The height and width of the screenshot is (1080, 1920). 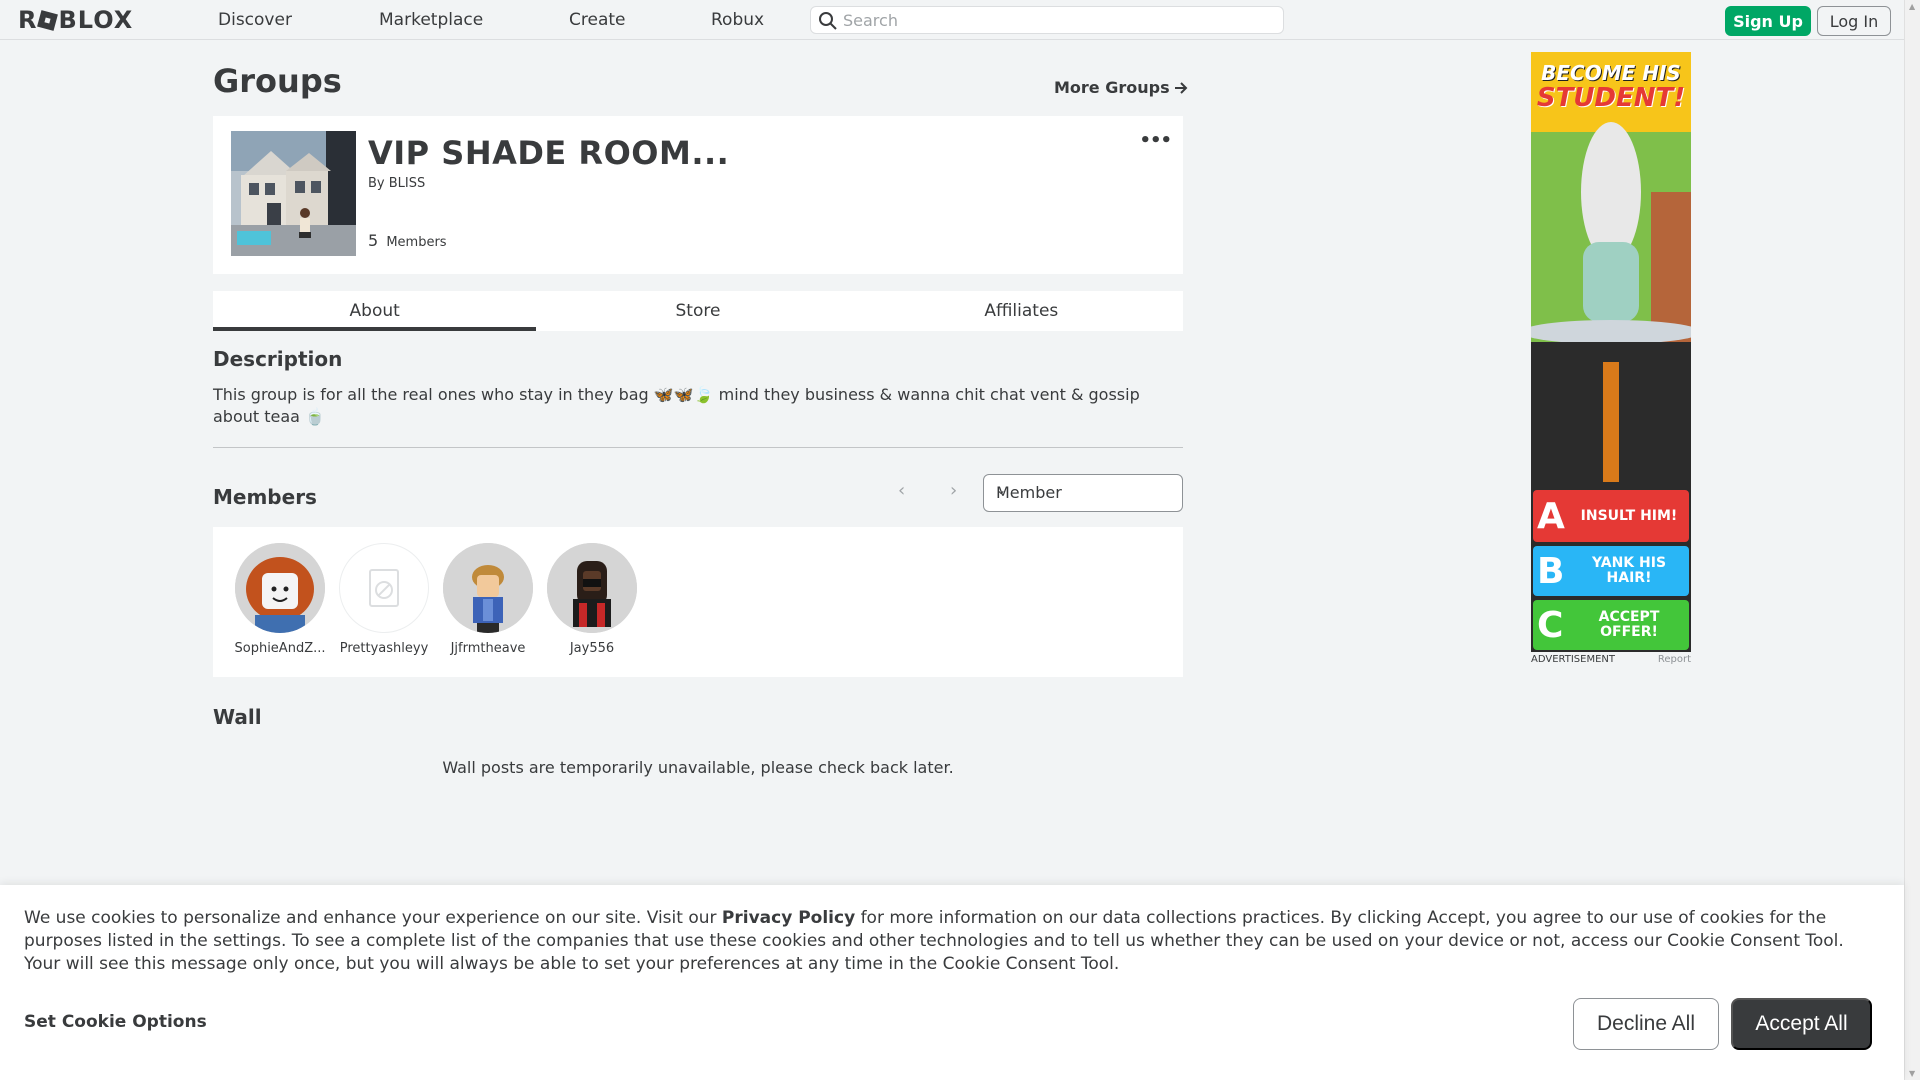 I want to click on group-owner-link: BLISS, so click(x=407, y=183).